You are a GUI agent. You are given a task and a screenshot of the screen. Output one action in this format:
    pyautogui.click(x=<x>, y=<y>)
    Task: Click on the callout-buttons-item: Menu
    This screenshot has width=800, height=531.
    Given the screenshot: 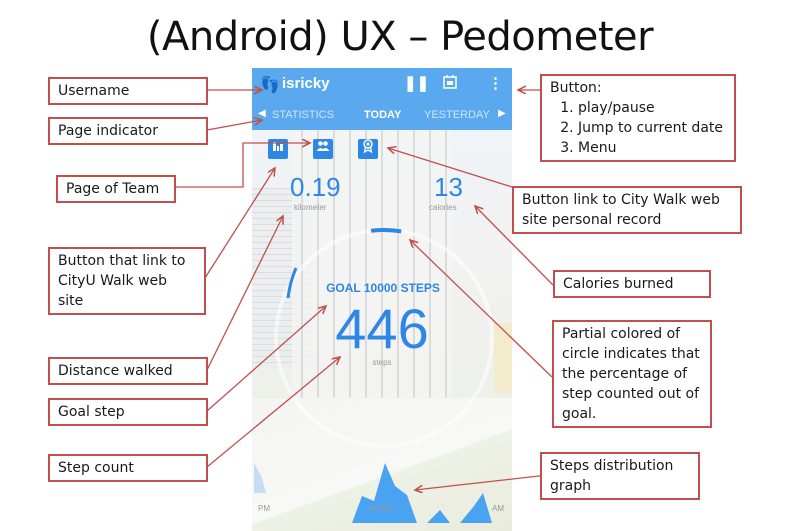 What is the action you would take?
    pyautogui.click(x=652, y=148)
    